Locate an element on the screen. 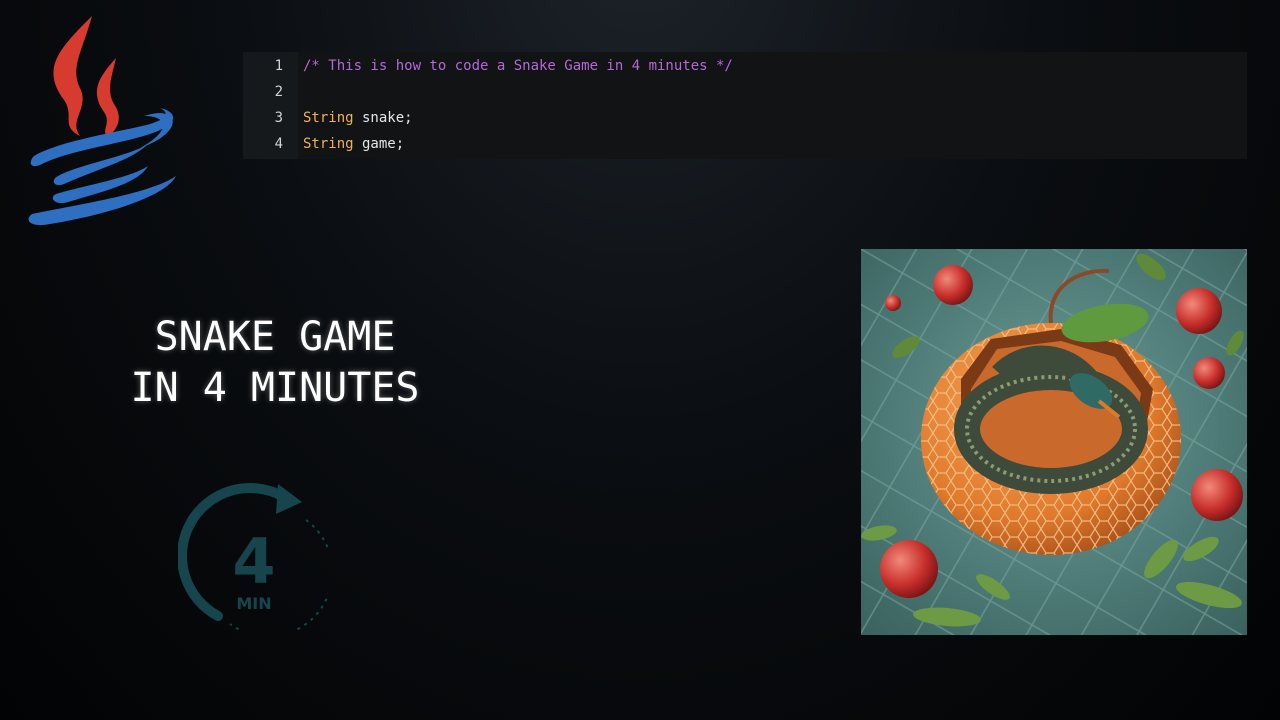 This screenshot has height=720, width=1280. line-number: 3 is located at coordinates (278, 118).